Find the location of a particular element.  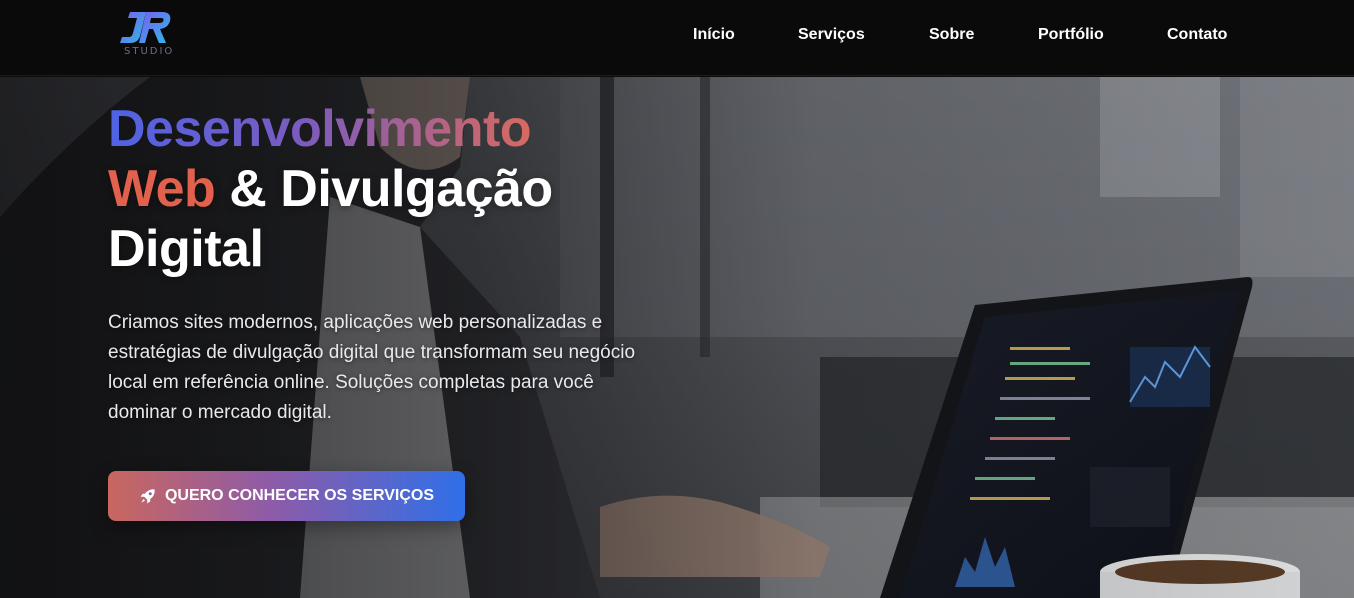

hero-title-part-4: Digital is located at coordinates (186, 249).